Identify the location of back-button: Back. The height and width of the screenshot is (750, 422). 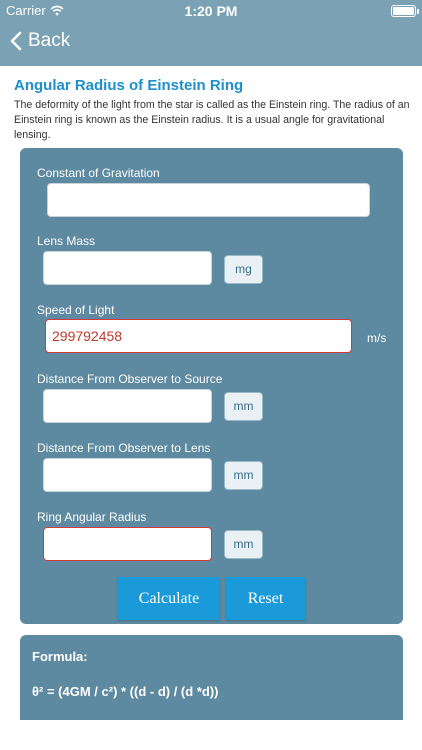
(40, 41).